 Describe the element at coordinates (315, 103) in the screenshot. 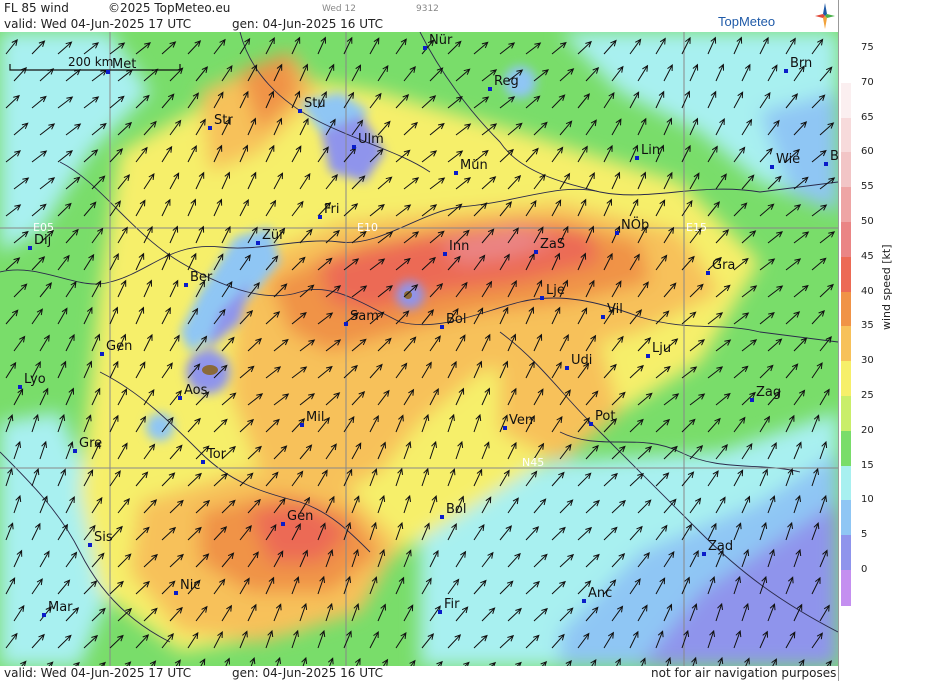

I see `city-label: Stu` at that location.